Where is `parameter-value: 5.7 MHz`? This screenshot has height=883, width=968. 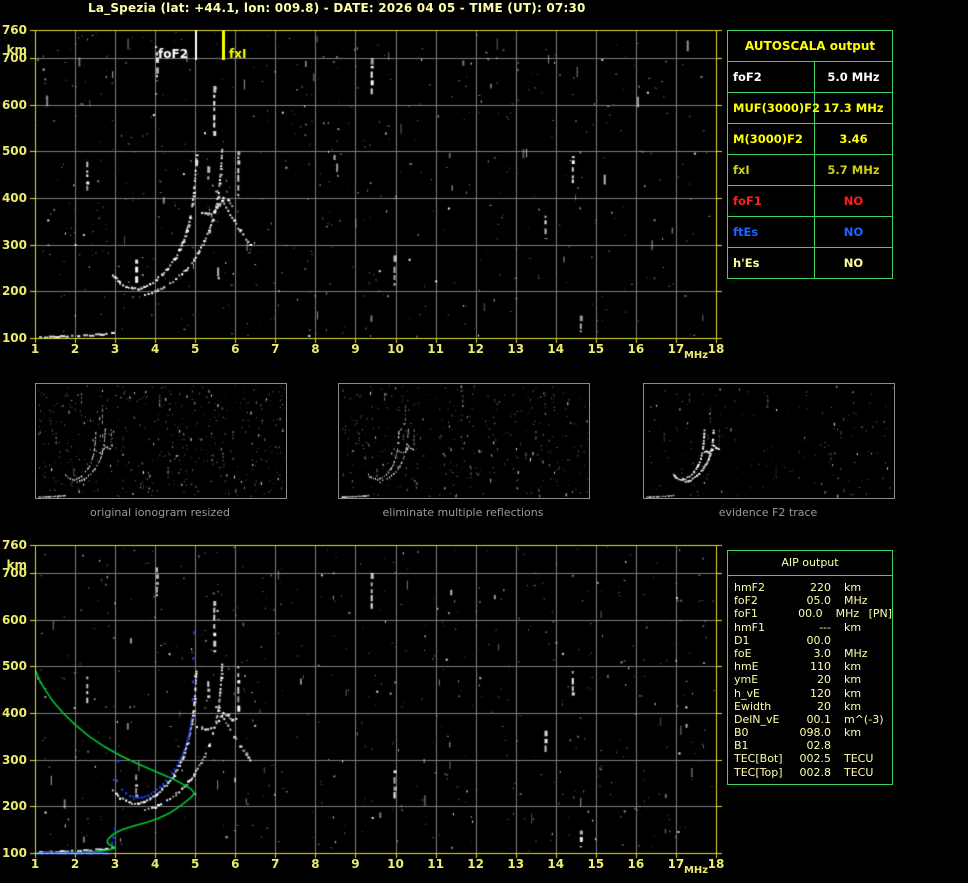 parameter-value: 5.7 MHz is located at coordinates (853, 170).